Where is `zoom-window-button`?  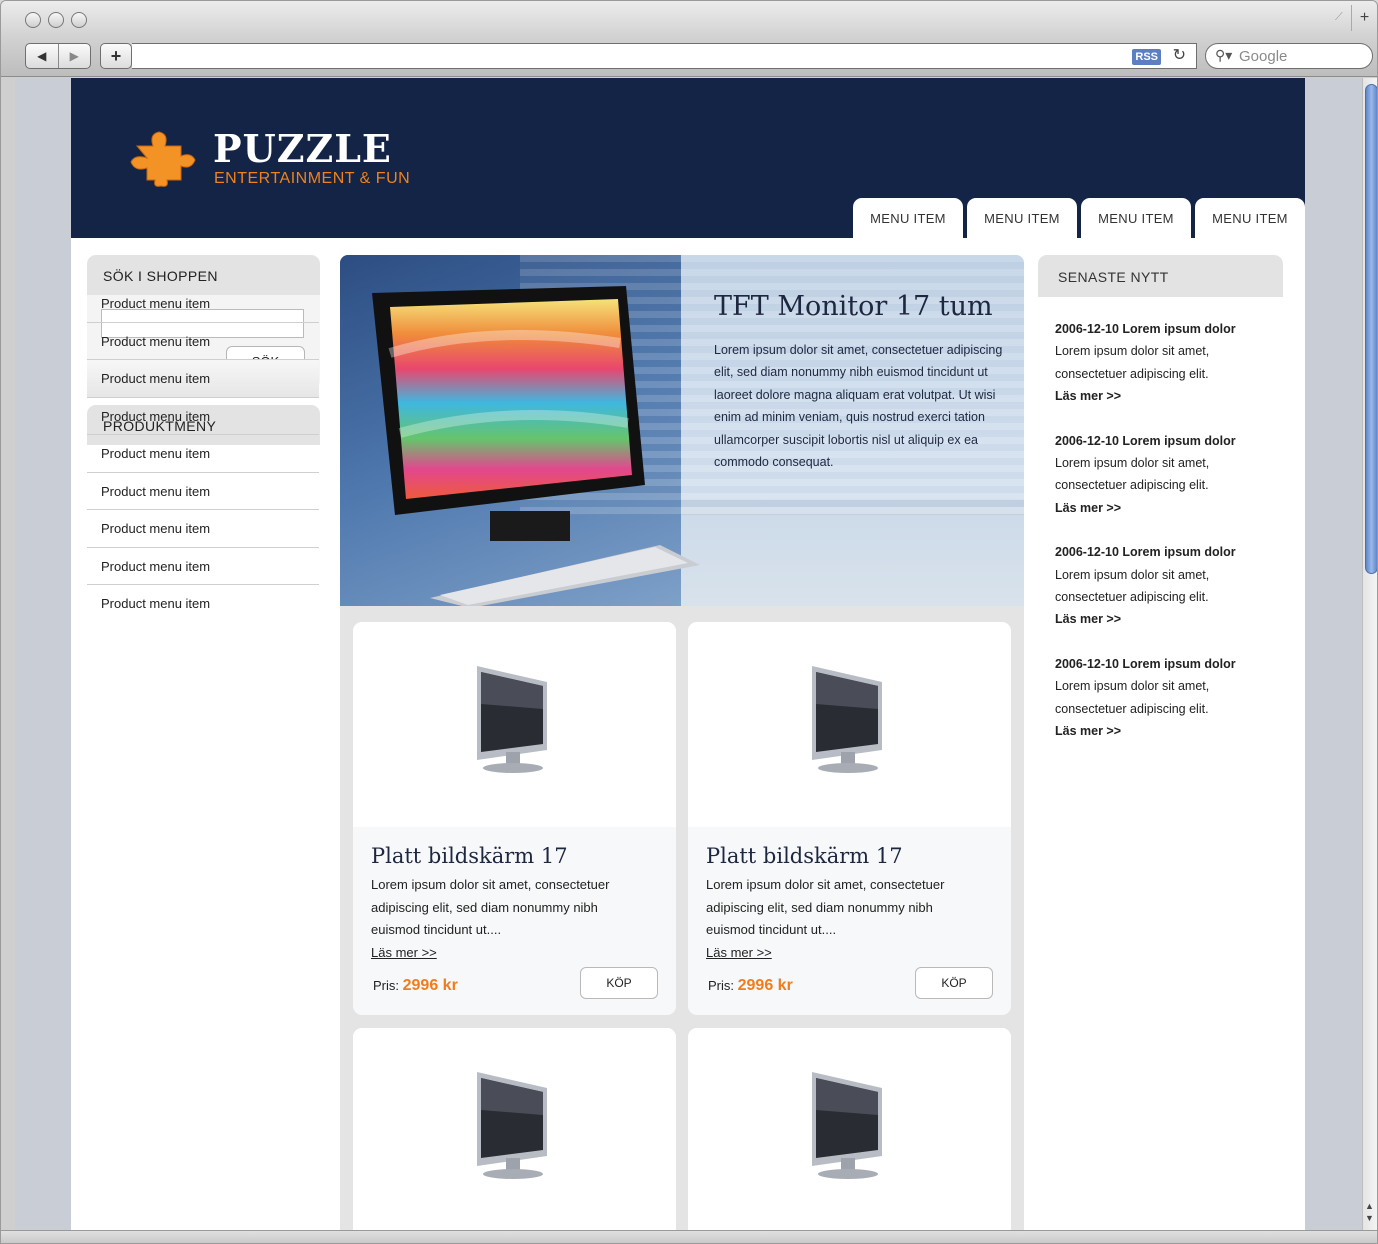
zoom-window-button is located at coordinates (79, 20).